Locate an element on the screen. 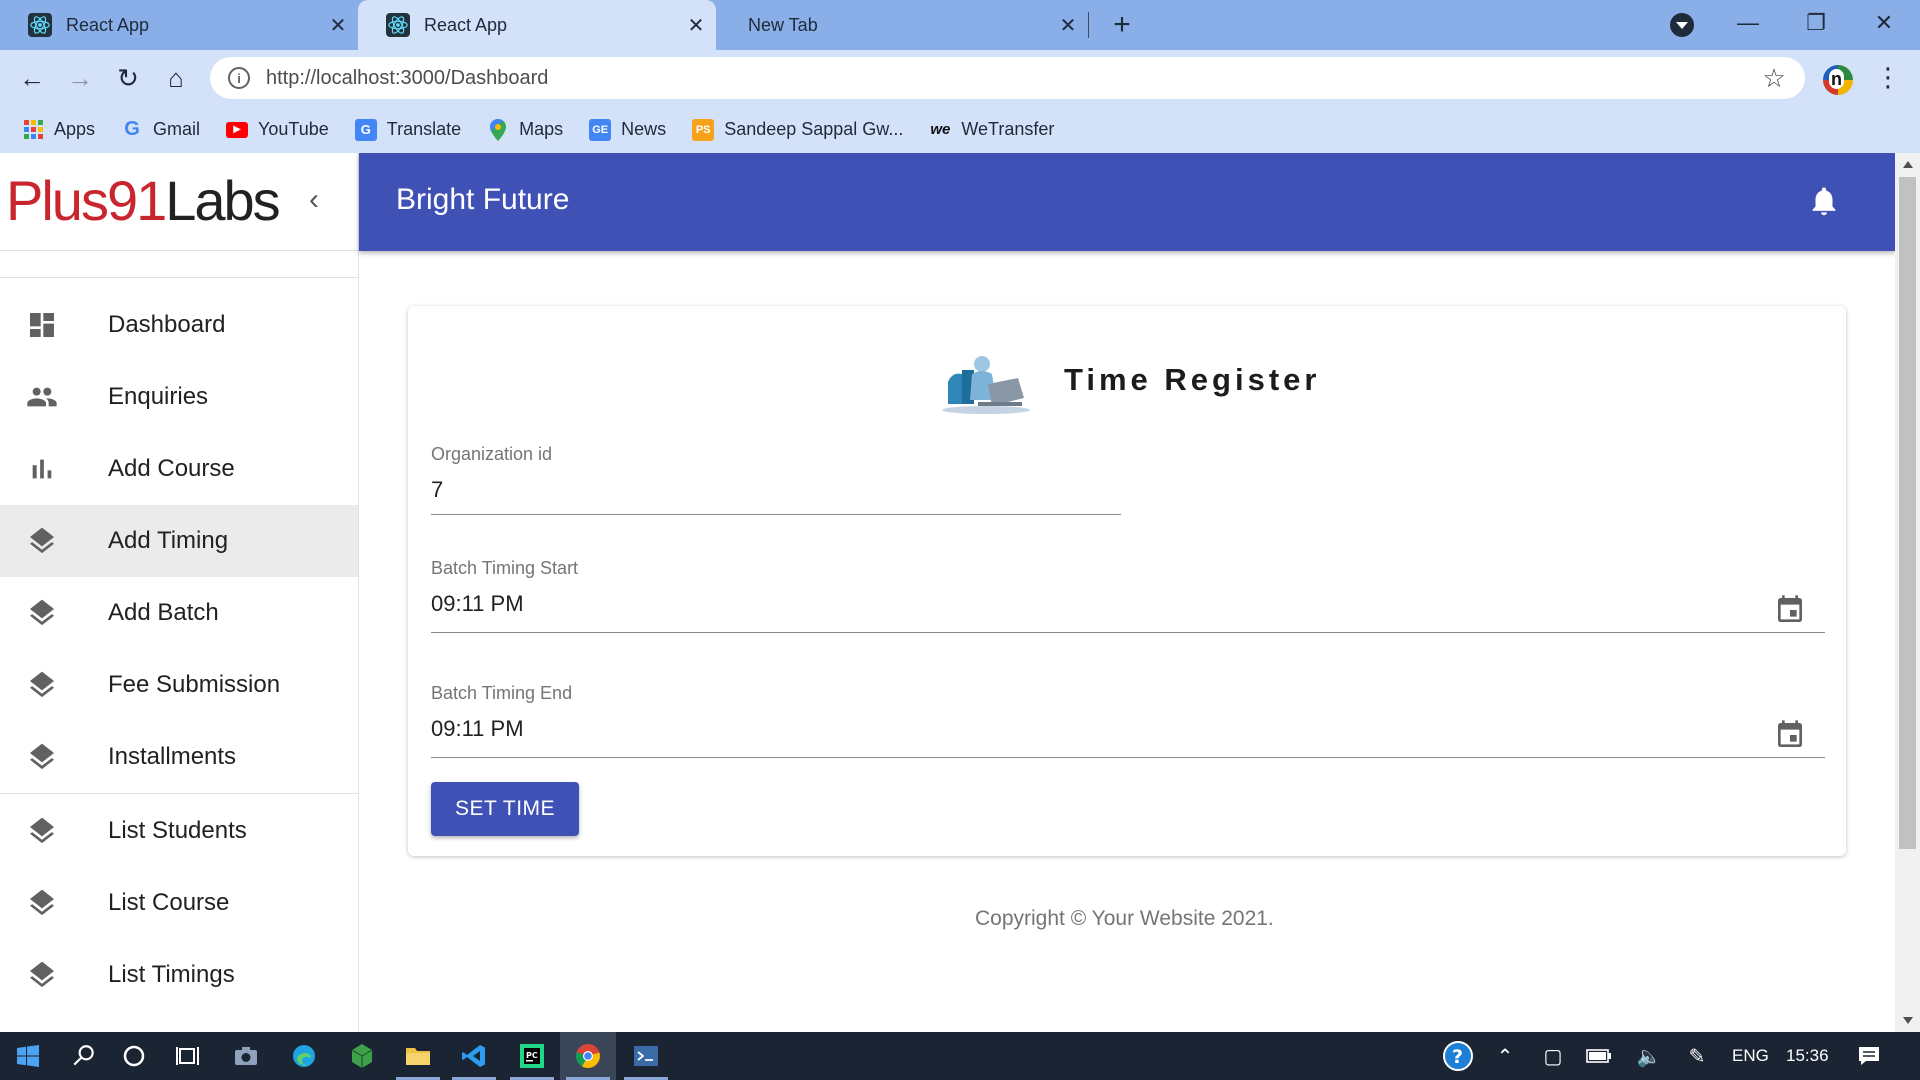  pen-icon: ✎ is located at coordinates (1697, 1056).